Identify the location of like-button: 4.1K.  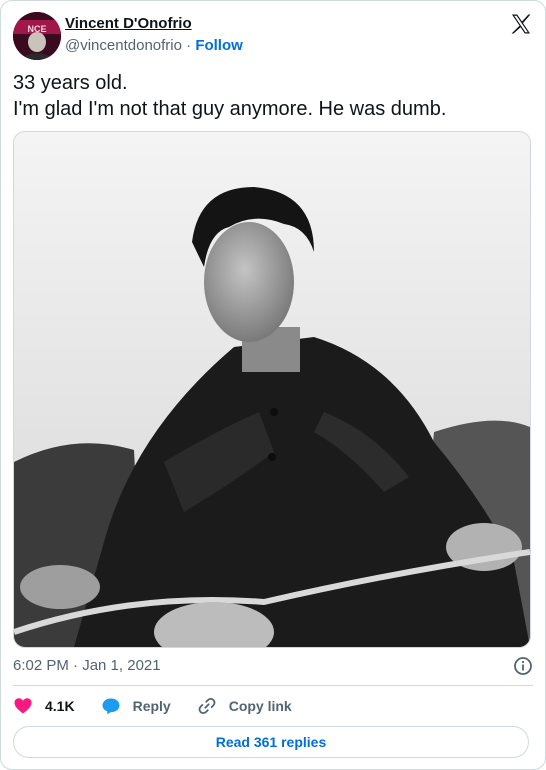
(44, 706).